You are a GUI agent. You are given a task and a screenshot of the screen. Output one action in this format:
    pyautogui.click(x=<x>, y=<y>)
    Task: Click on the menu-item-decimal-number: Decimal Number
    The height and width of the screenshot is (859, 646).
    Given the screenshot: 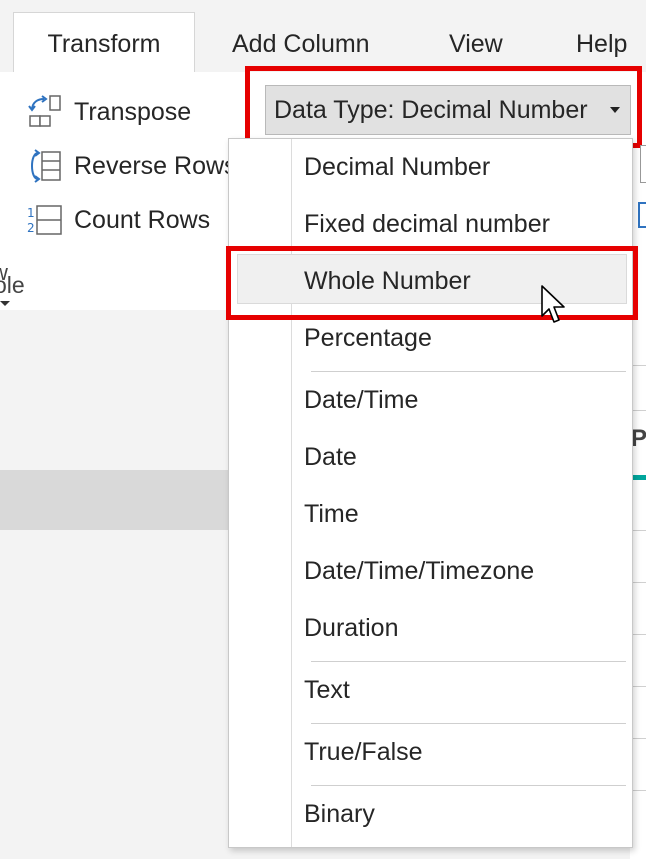 What is the action you would take?
    pyautogui.click(x=397, y=167)
    